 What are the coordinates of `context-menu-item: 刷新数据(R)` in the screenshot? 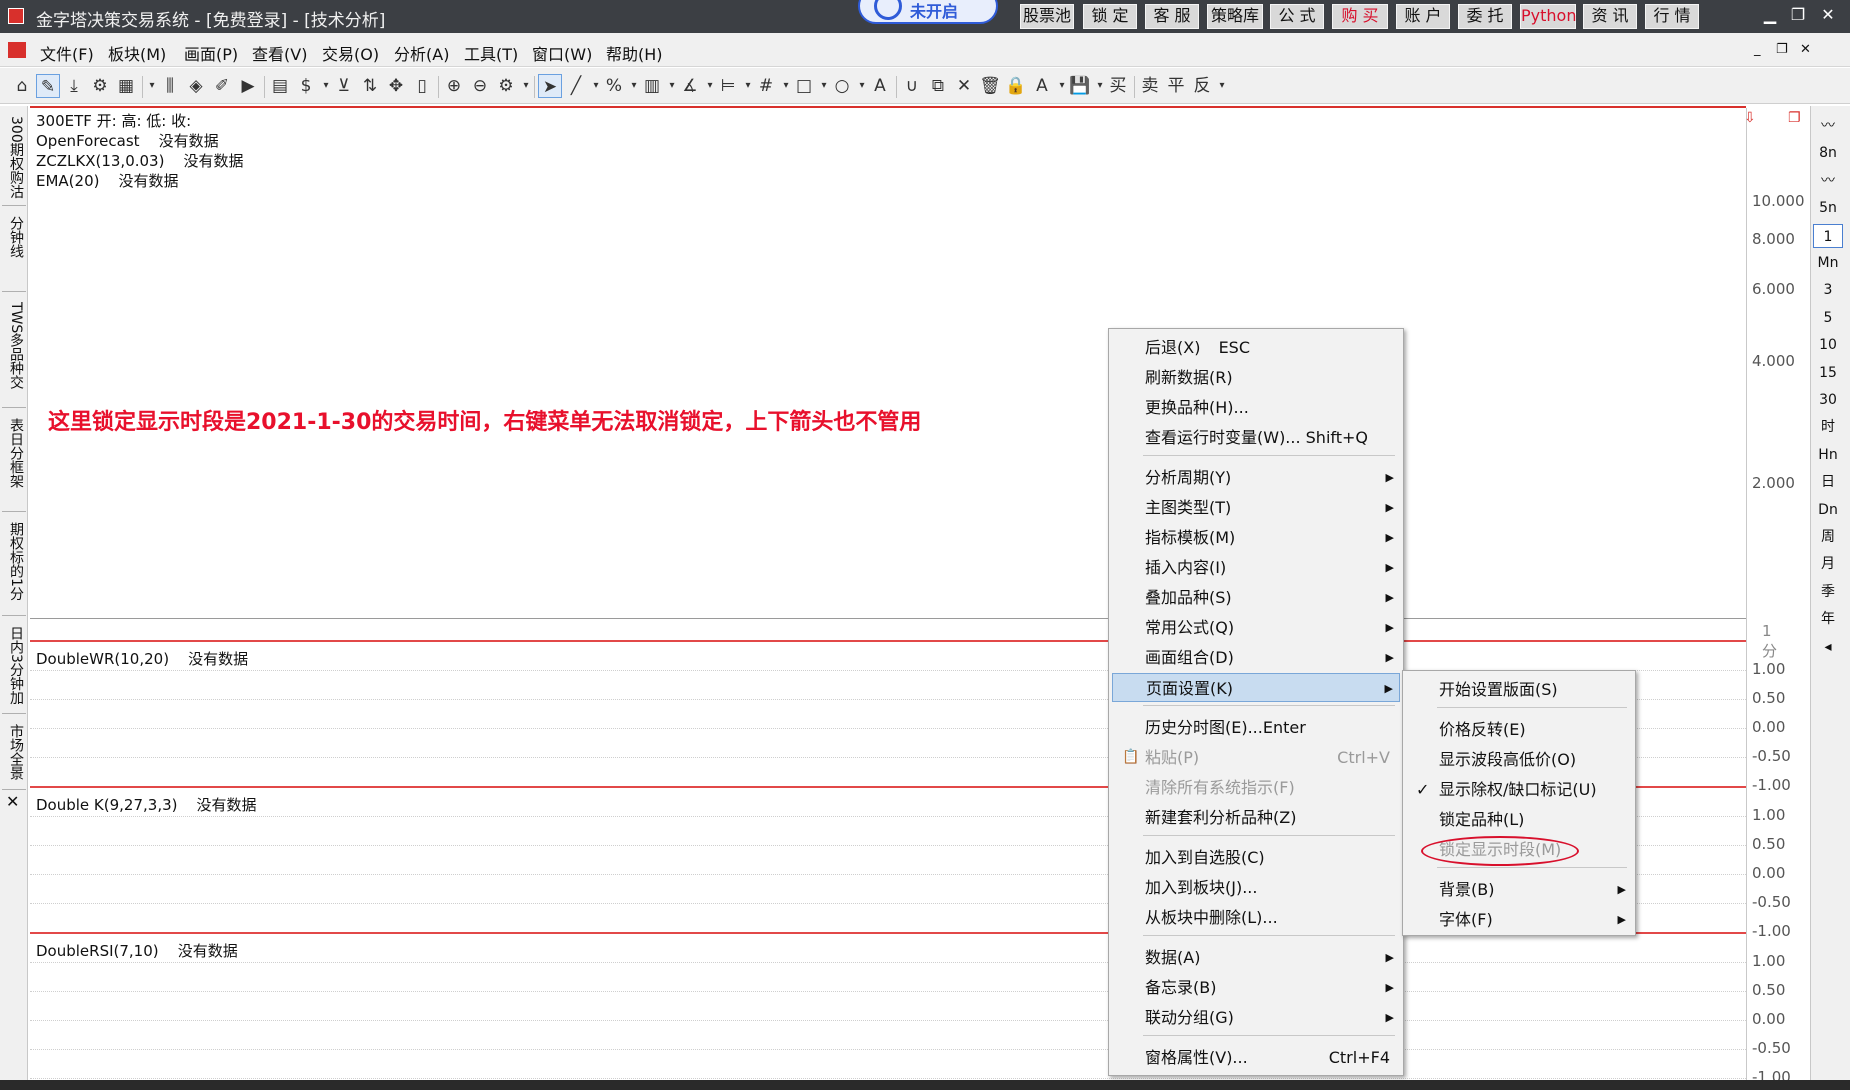 It's located at (1256, 377).